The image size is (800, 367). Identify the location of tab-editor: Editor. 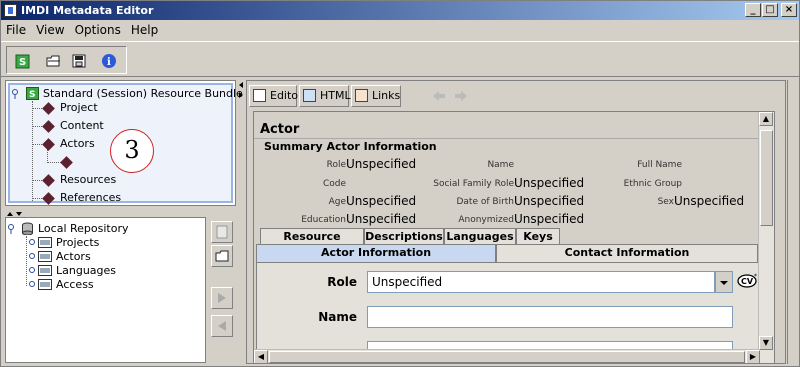
(276, 96).